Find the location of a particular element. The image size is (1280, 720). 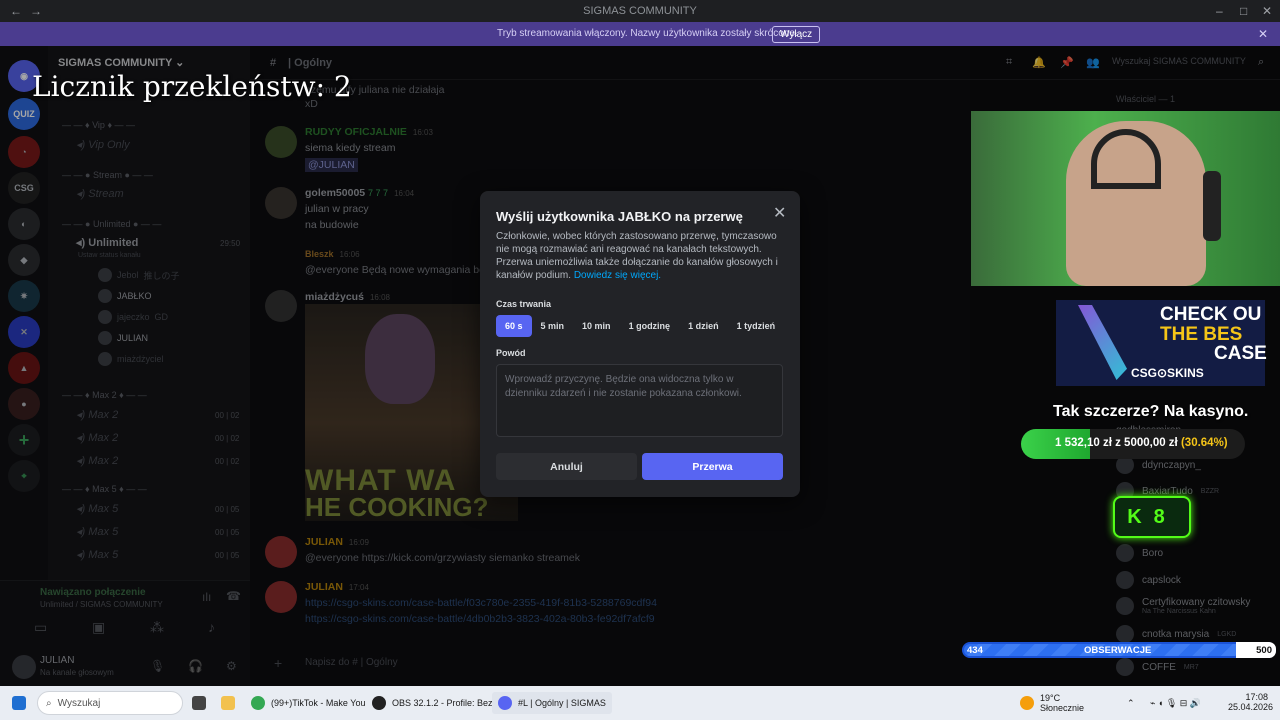

ad-text: CHECK OU is located at coordinates (1211, 314).